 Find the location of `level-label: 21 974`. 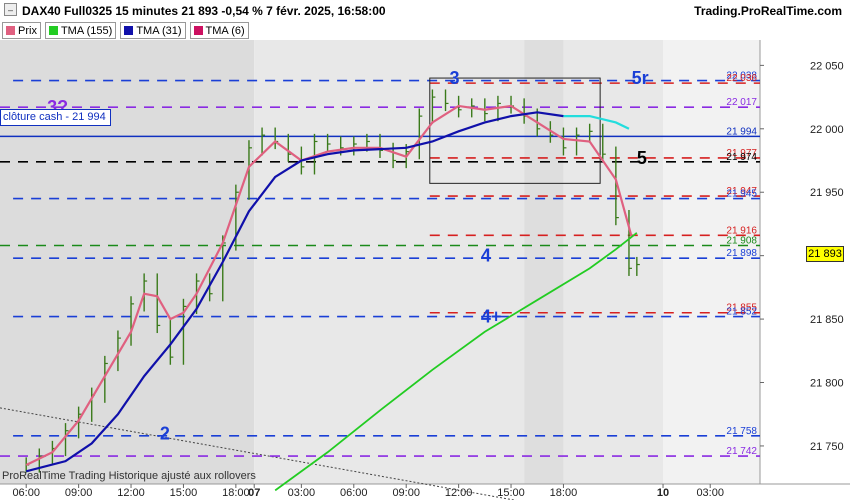

level-label: 21 974 is located at coordinates (741, 157).